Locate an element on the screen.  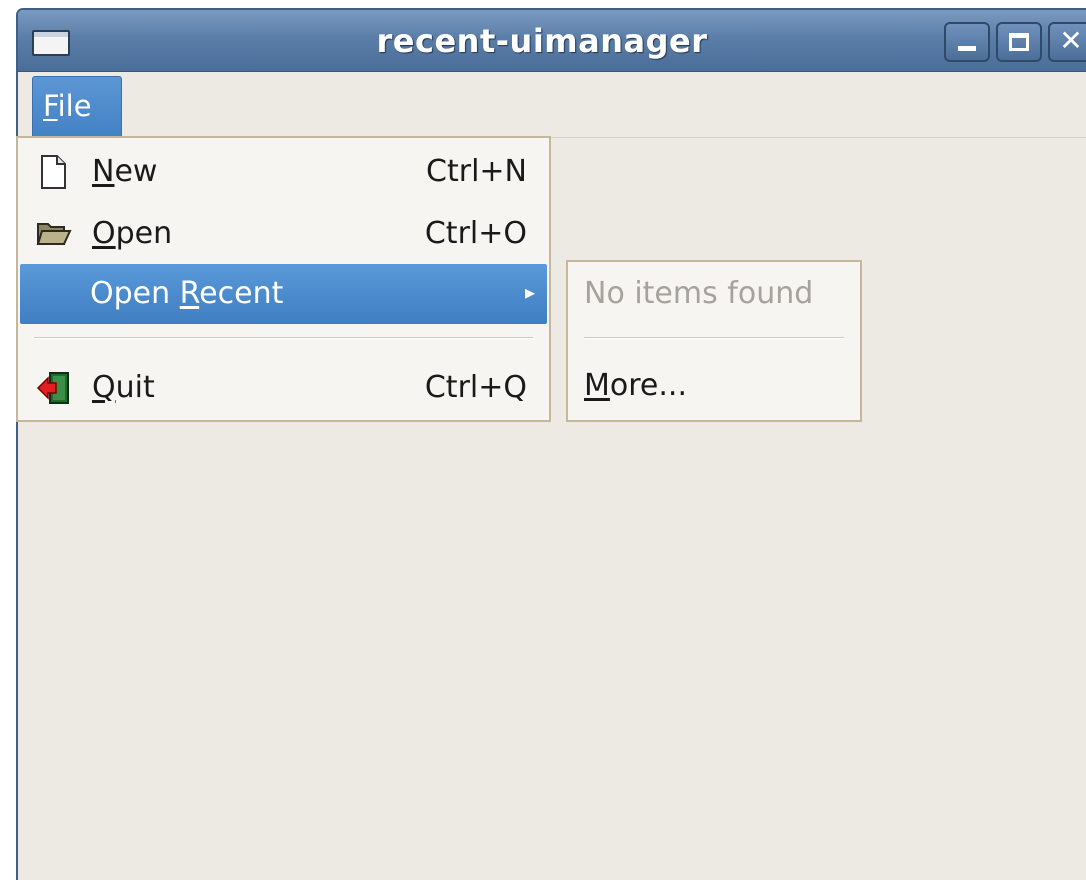
title-bar: recent-uimanager ✕ is located at coordinates (552, 41).